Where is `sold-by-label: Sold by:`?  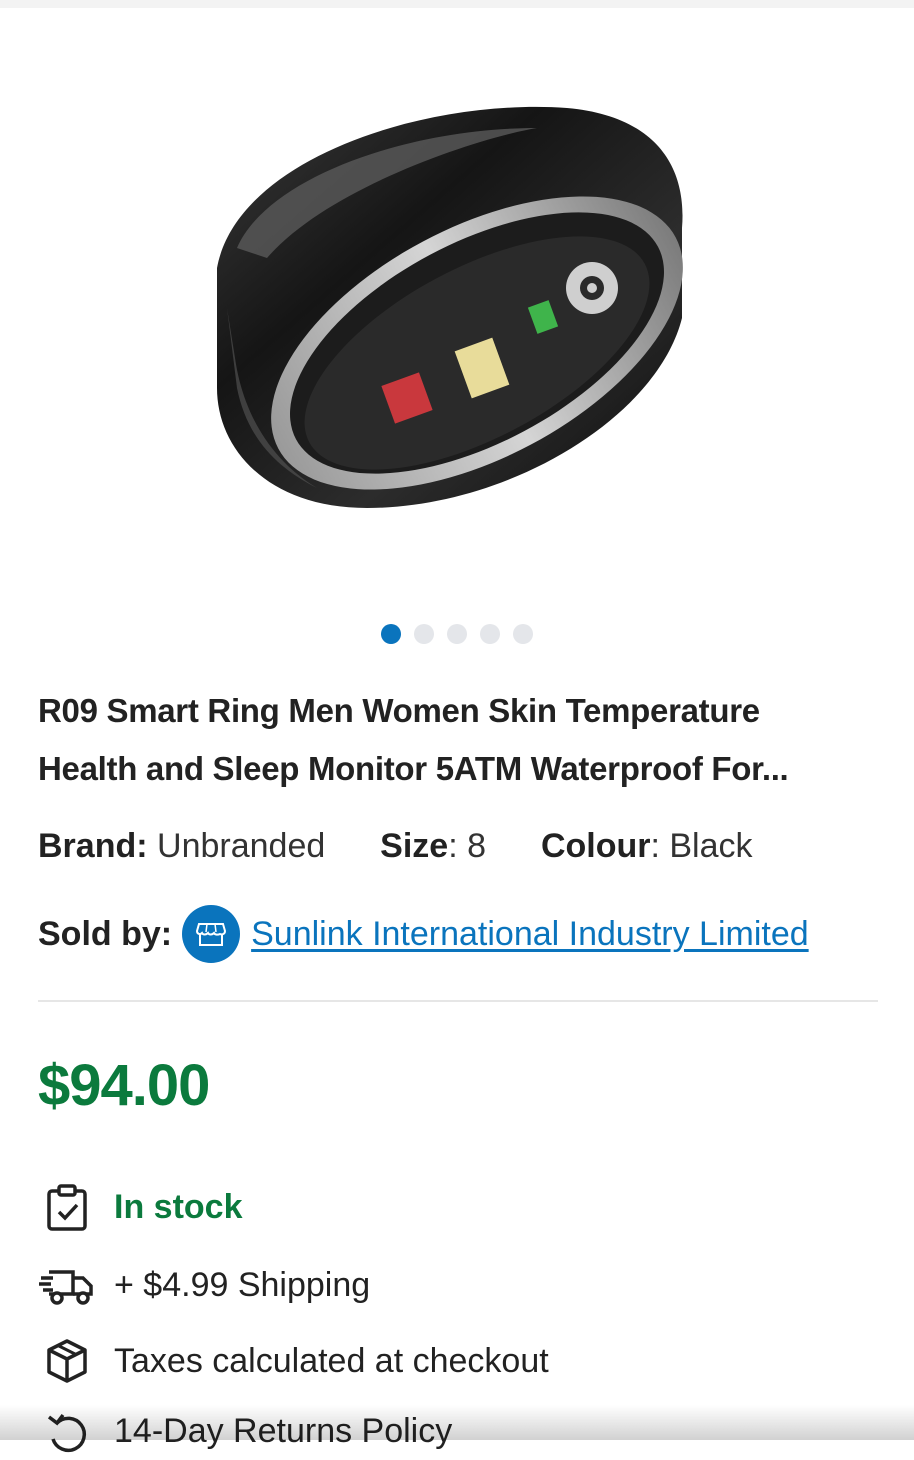 sold-by-label: Sold by: is located at coordinates (105, 933).